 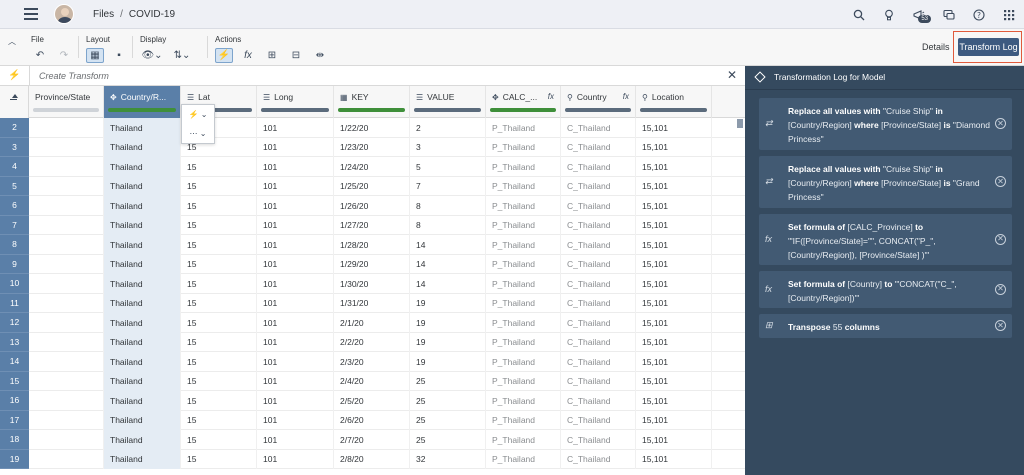 What do you see at coordinates (64, 14) in the screenshot?
I see `avatar` at bounding box center [64, 14].